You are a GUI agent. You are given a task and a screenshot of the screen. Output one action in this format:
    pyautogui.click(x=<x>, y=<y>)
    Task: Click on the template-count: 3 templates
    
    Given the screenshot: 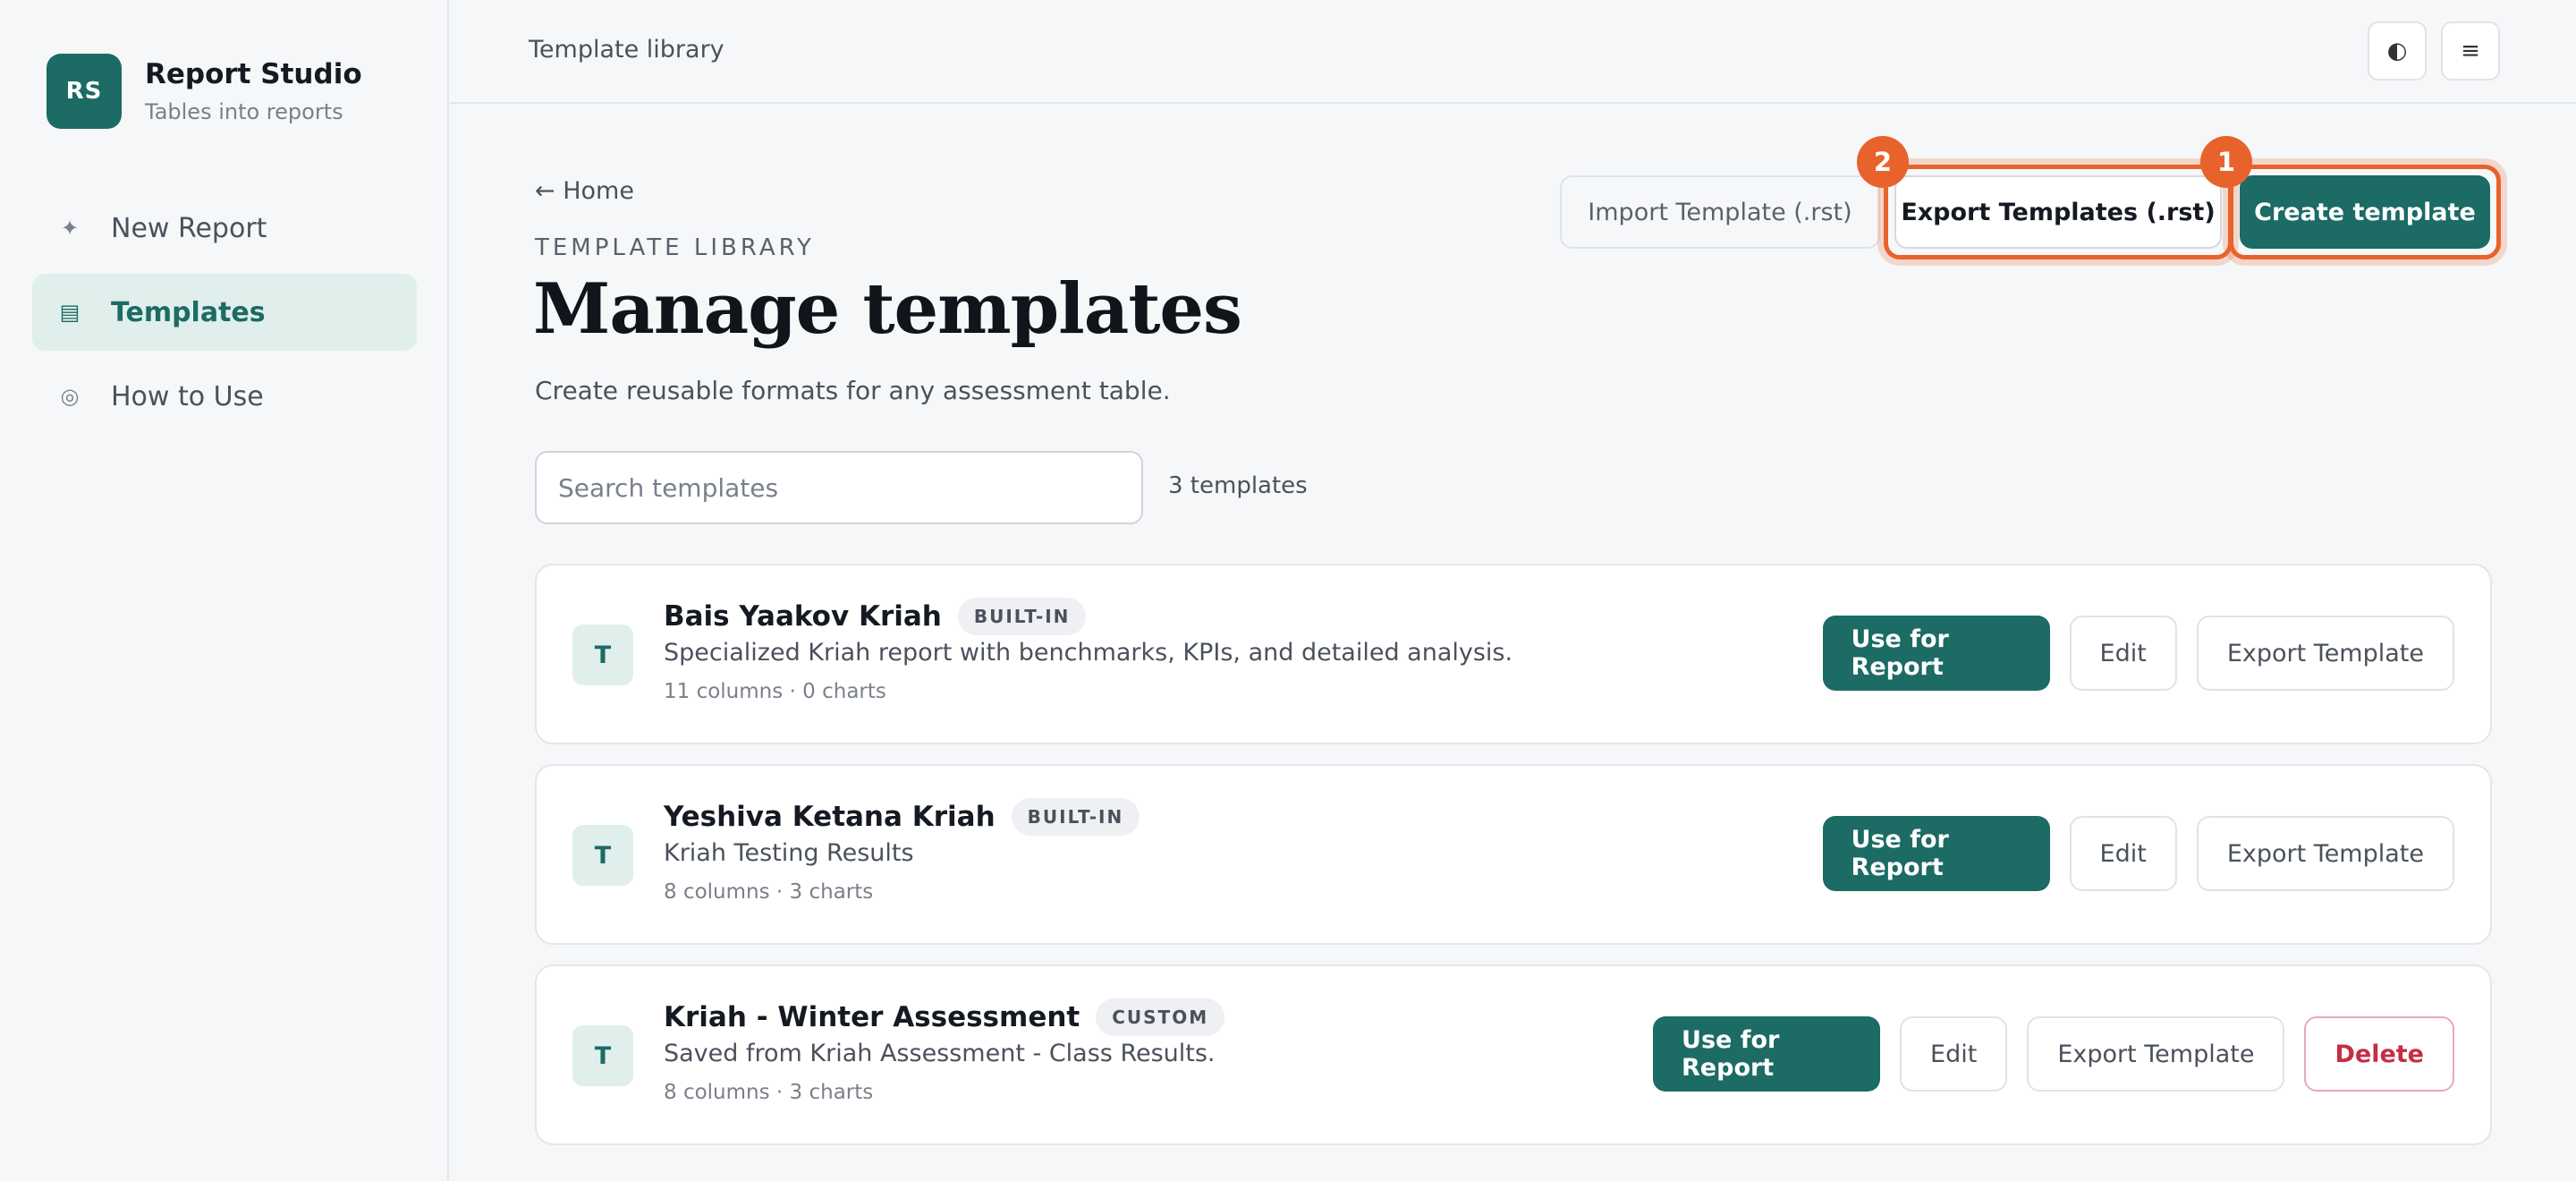 What is the action you would take?
    pyautogui.click(x=1238, y=485)
    